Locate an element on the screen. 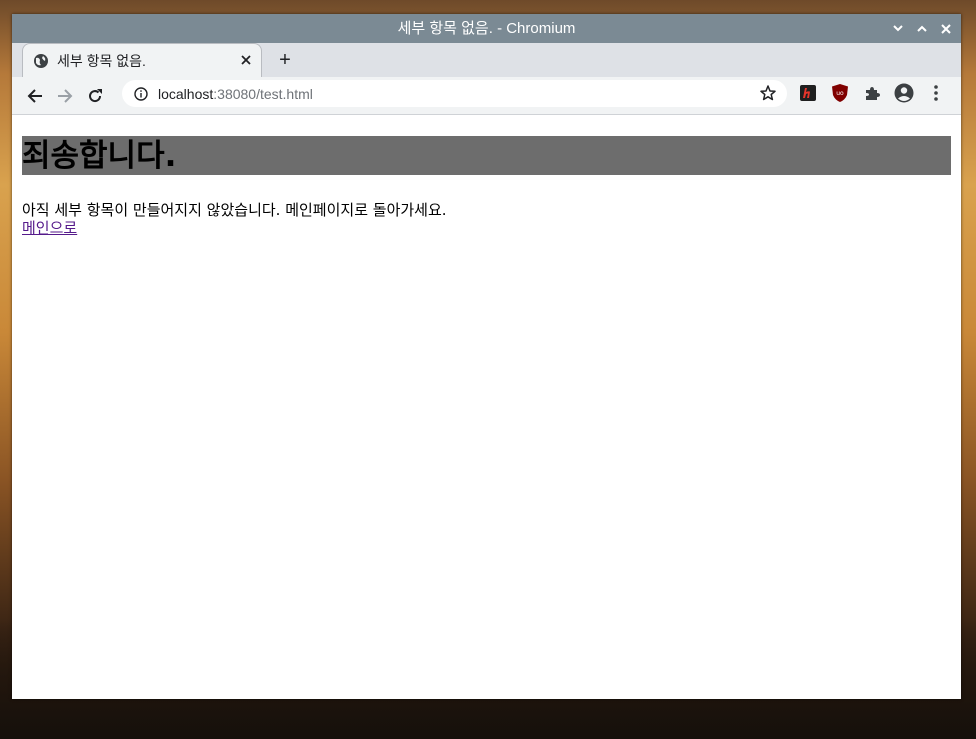  puzzle-icon is located at coordinates (872, 93).